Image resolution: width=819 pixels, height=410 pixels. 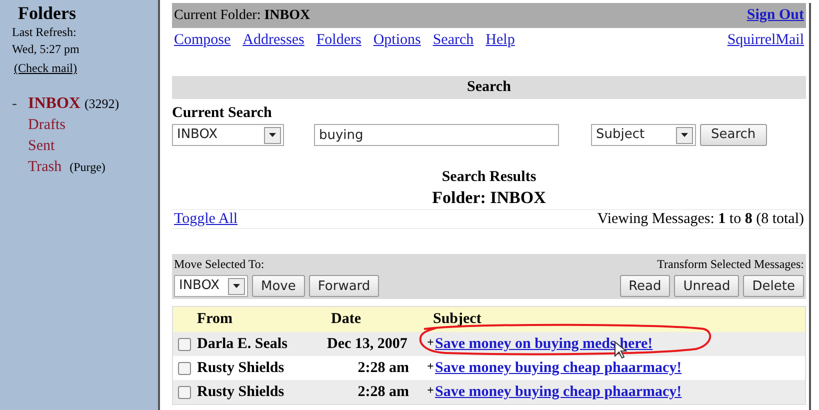 I want to click on refresh-time: Wed, 5:27 pm, so click(x=46, y=49).